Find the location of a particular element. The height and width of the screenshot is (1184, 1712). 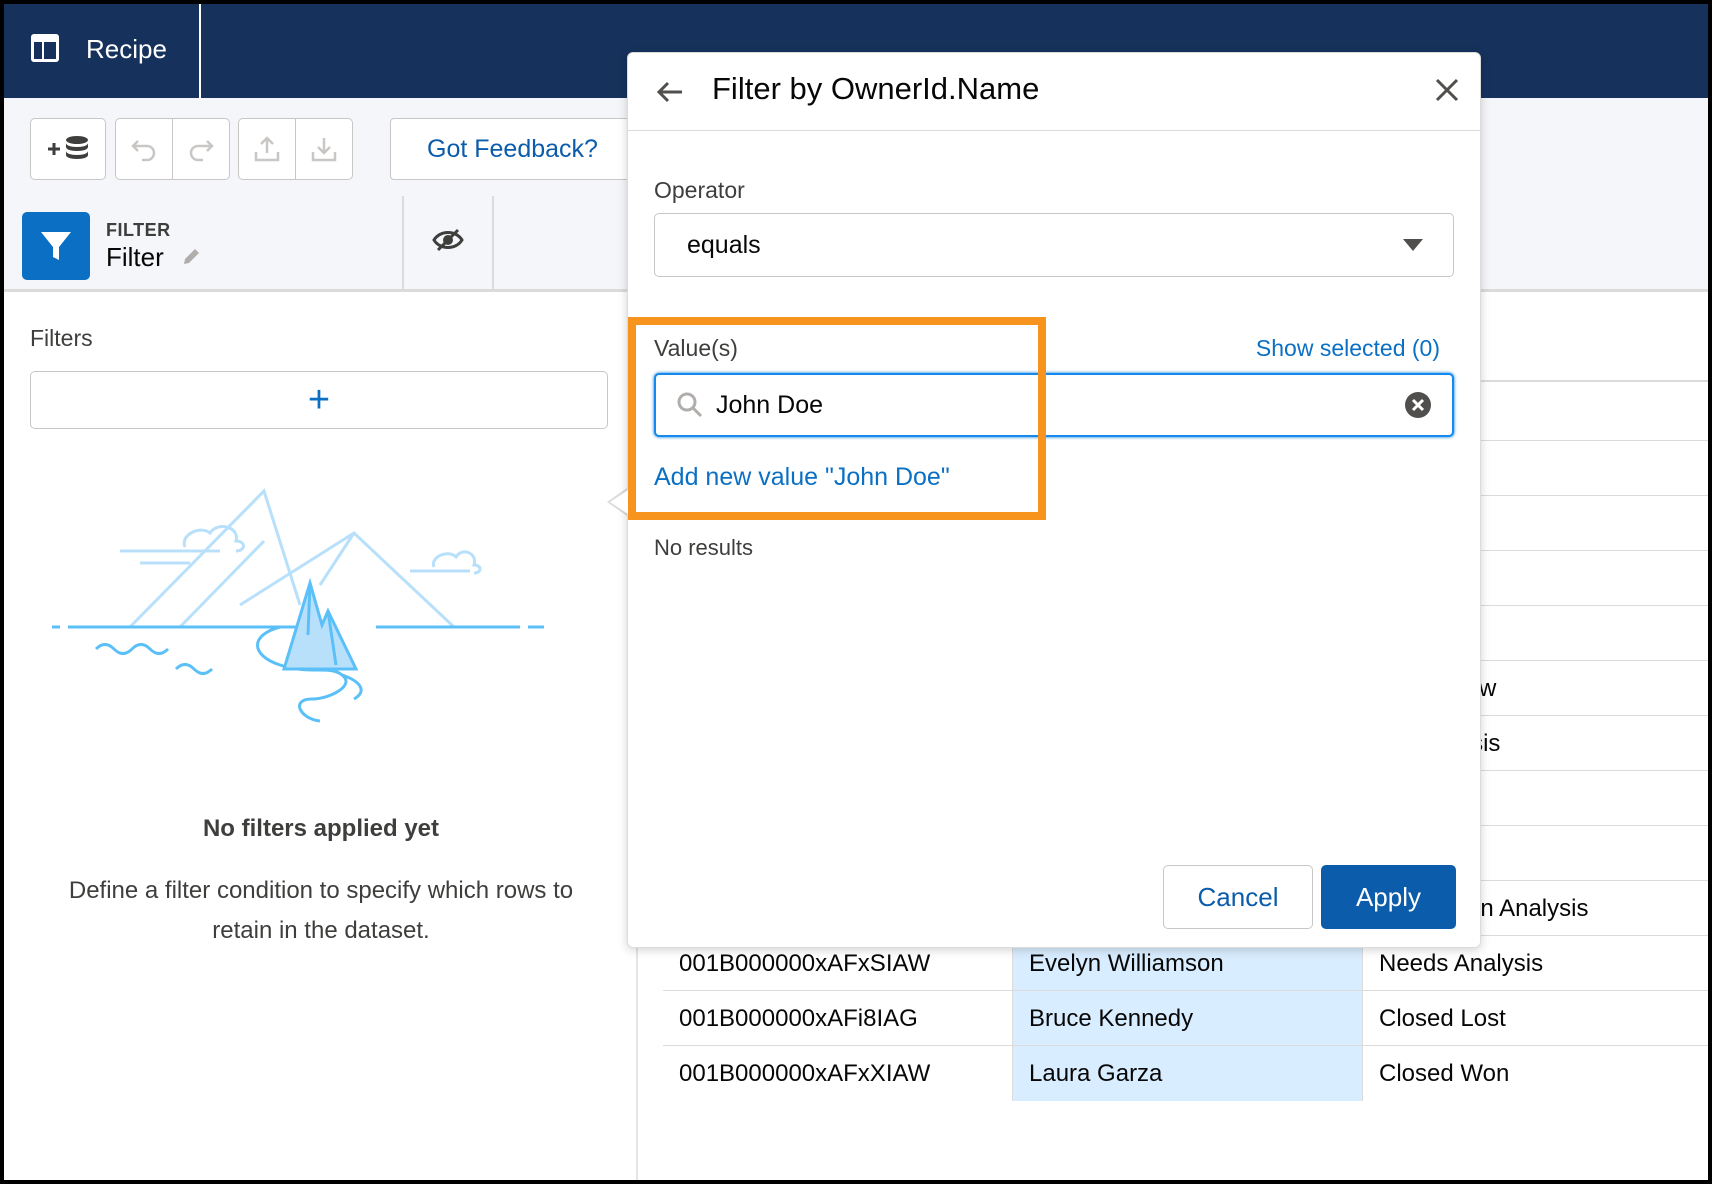

upload-icon is located at coordinates (267, 149).